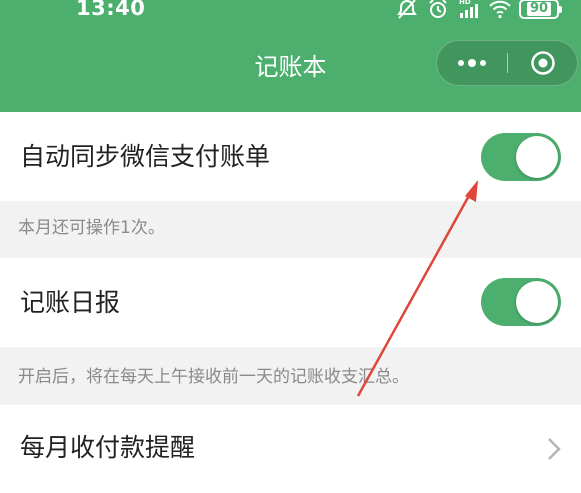 This screenshot has height=493, width=581. I want to click on chevron-right-icon, so click(554, 449).